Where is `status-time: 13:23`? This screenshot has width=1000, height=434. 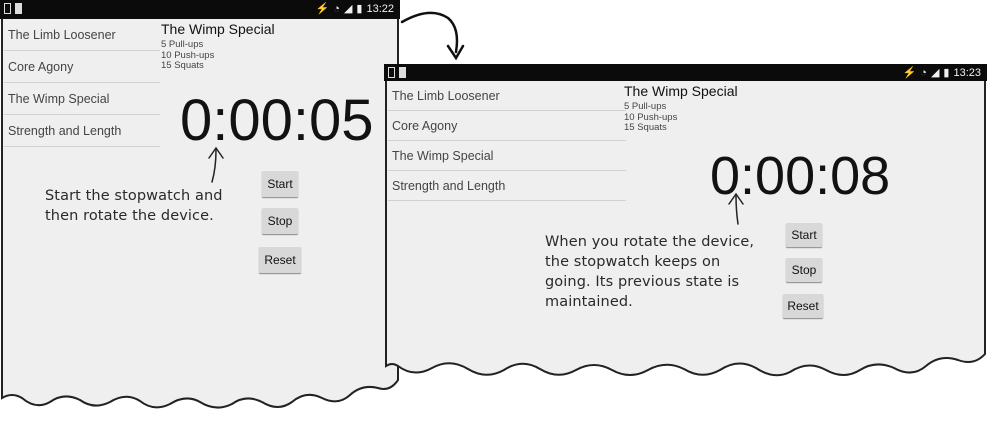
status-time: 13:23 is located at coordinates (967, 73).